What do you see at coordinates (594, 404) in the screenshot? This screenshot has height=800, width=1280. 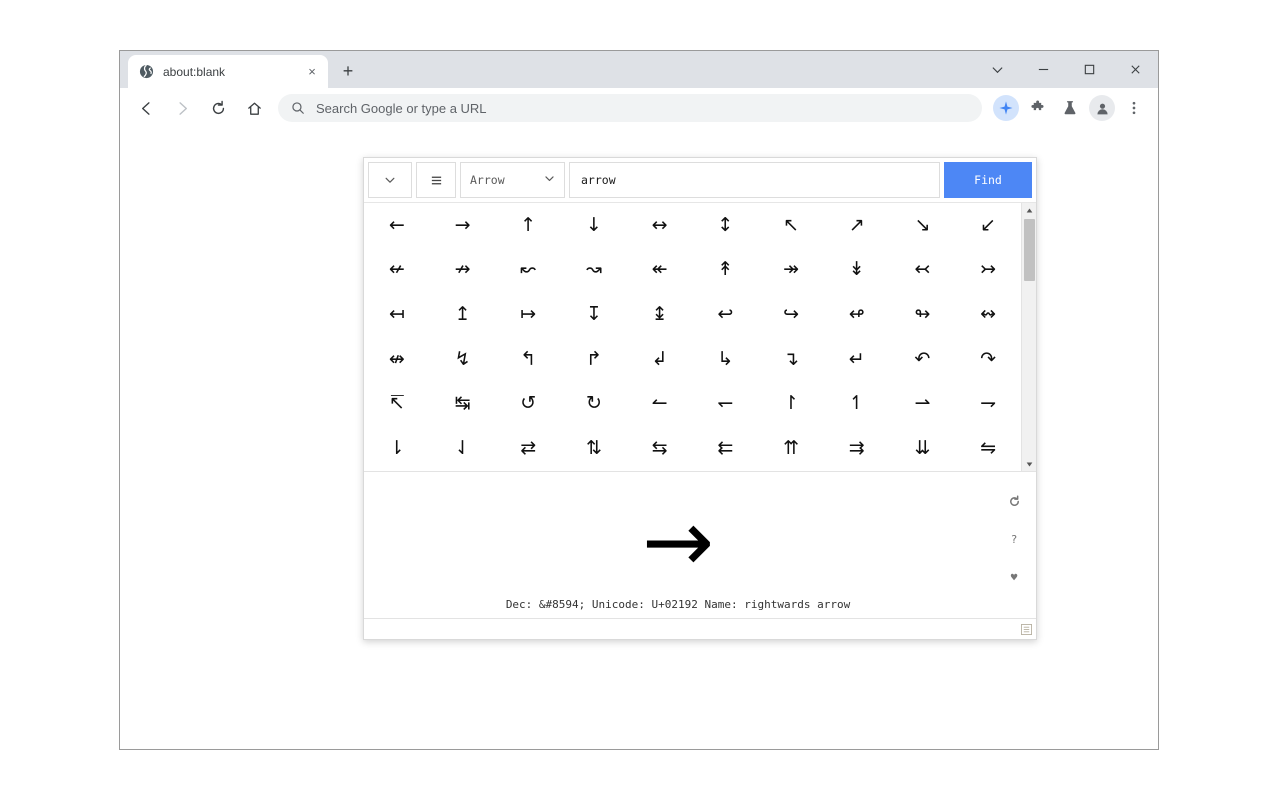 I see `charmap-cell: ↻` at bounding box center [594, 404].